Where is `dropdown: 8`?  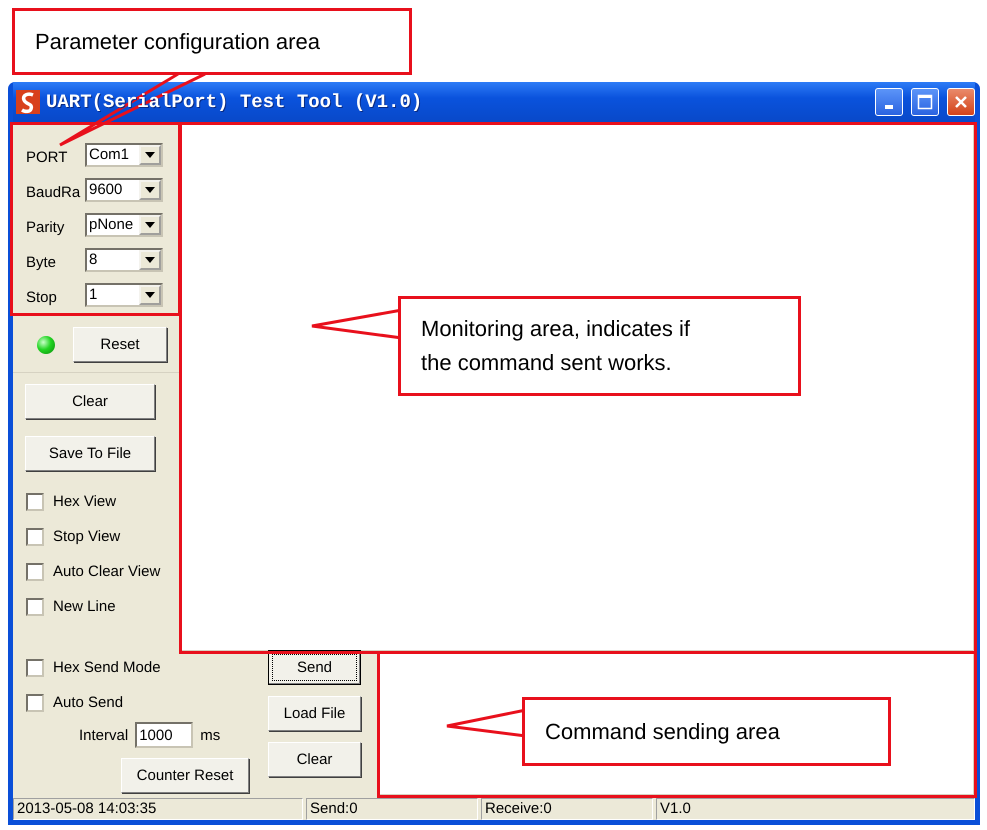 dropdown: 8 is located at coordinates (124, 260).